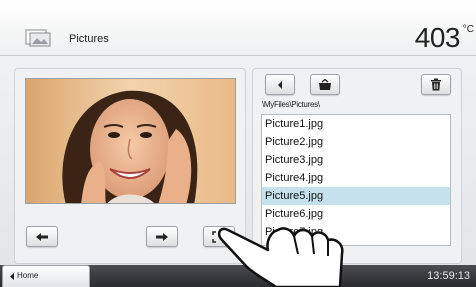 The height and width of the screenshot is (287, 476). I want to click on file-item-picture1: Picture1.jpg, so click(356, 124).